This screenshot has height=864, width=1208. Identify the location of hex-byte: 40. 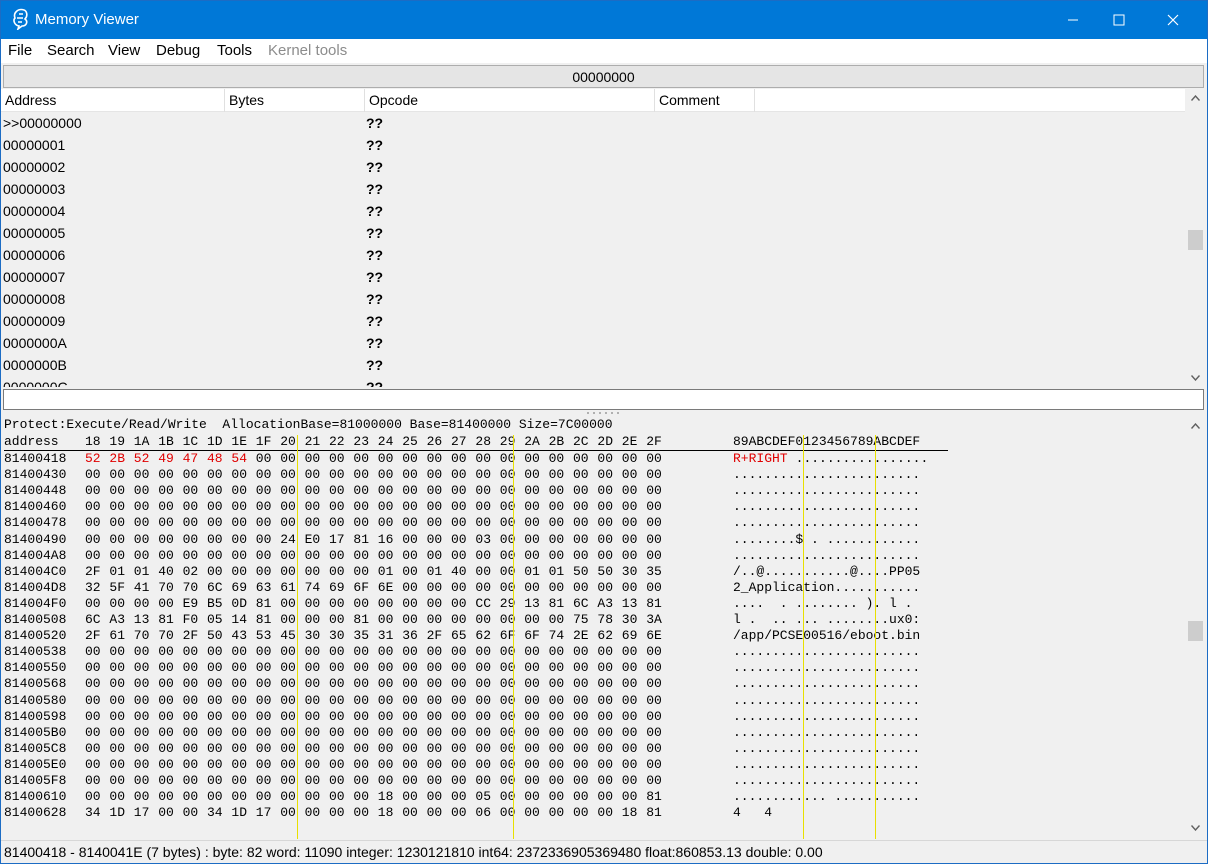
(166, 572).